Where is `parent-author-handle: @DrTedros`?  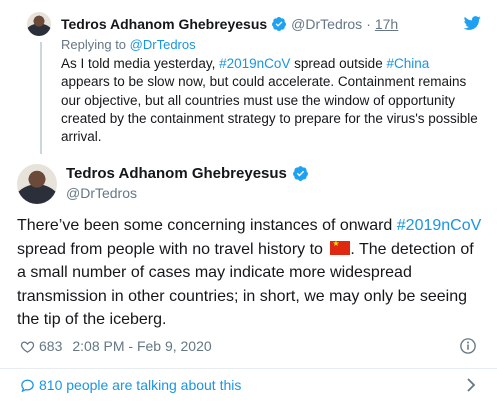
parent-author-handle: @DrTedros is located at coordinates (326, 24).